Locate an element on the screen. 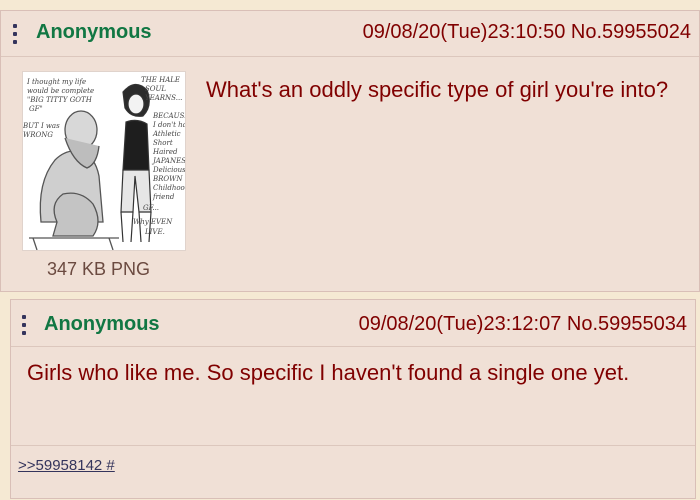  op-poster-name: Anonymous is located at coordinates (94, 32).